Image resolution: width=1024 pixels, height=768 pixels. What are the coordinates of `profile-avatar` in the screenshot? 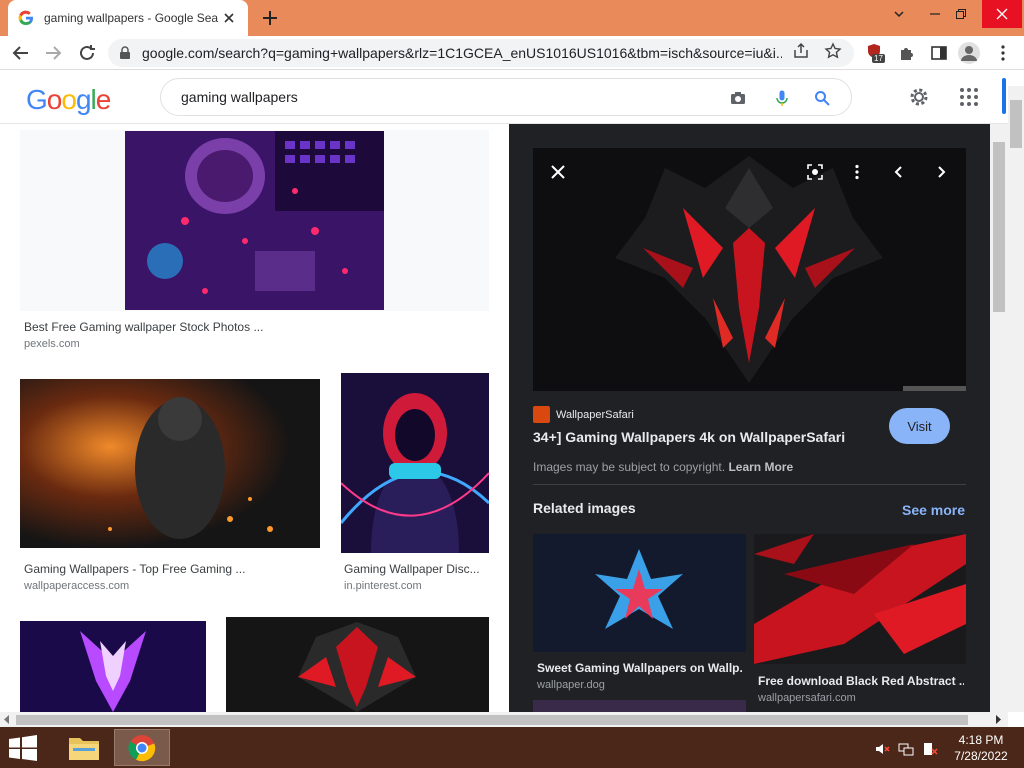 It's located at (969, 53).